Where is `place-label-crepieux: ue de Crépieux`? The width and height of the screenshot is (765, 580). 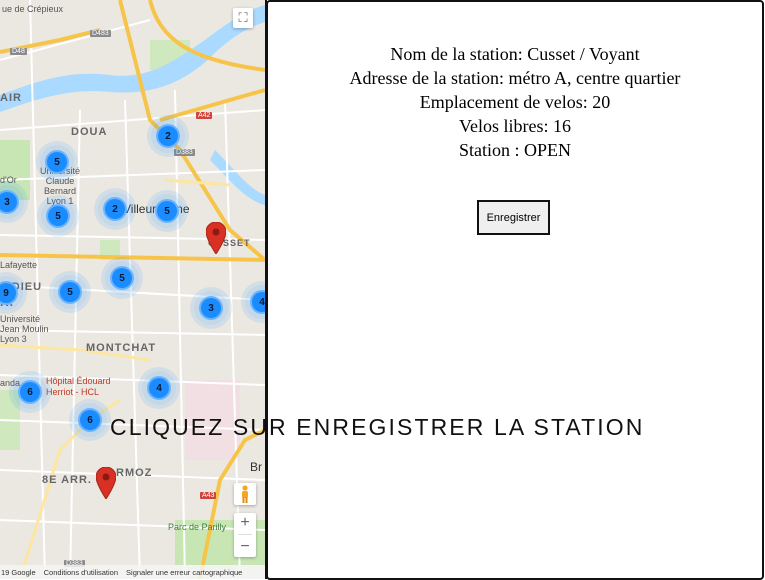
place-label-crepieux: ue de Crépieux is located at coordinates (33, 9).